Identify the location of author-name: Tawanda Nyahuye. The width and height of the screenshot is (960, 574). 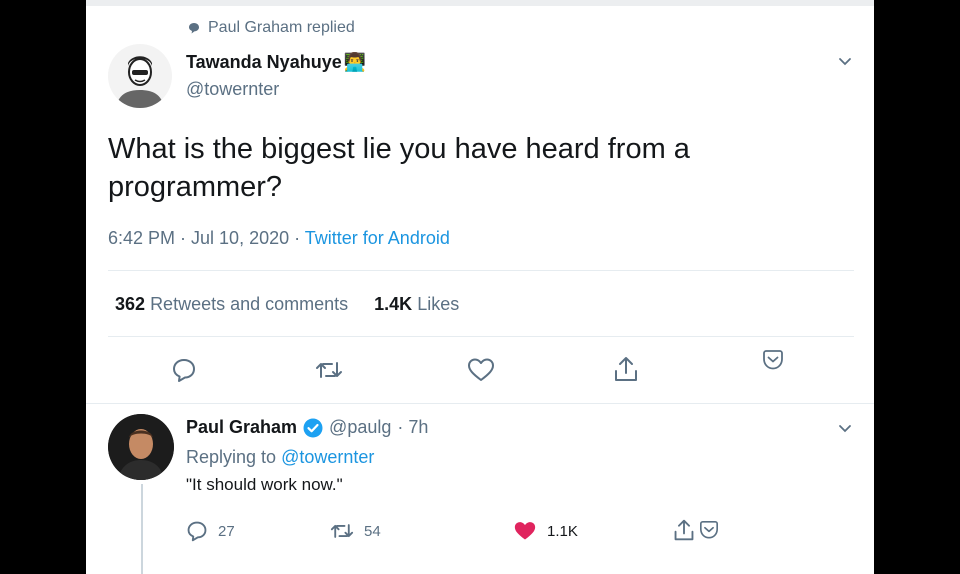
(264, 62).